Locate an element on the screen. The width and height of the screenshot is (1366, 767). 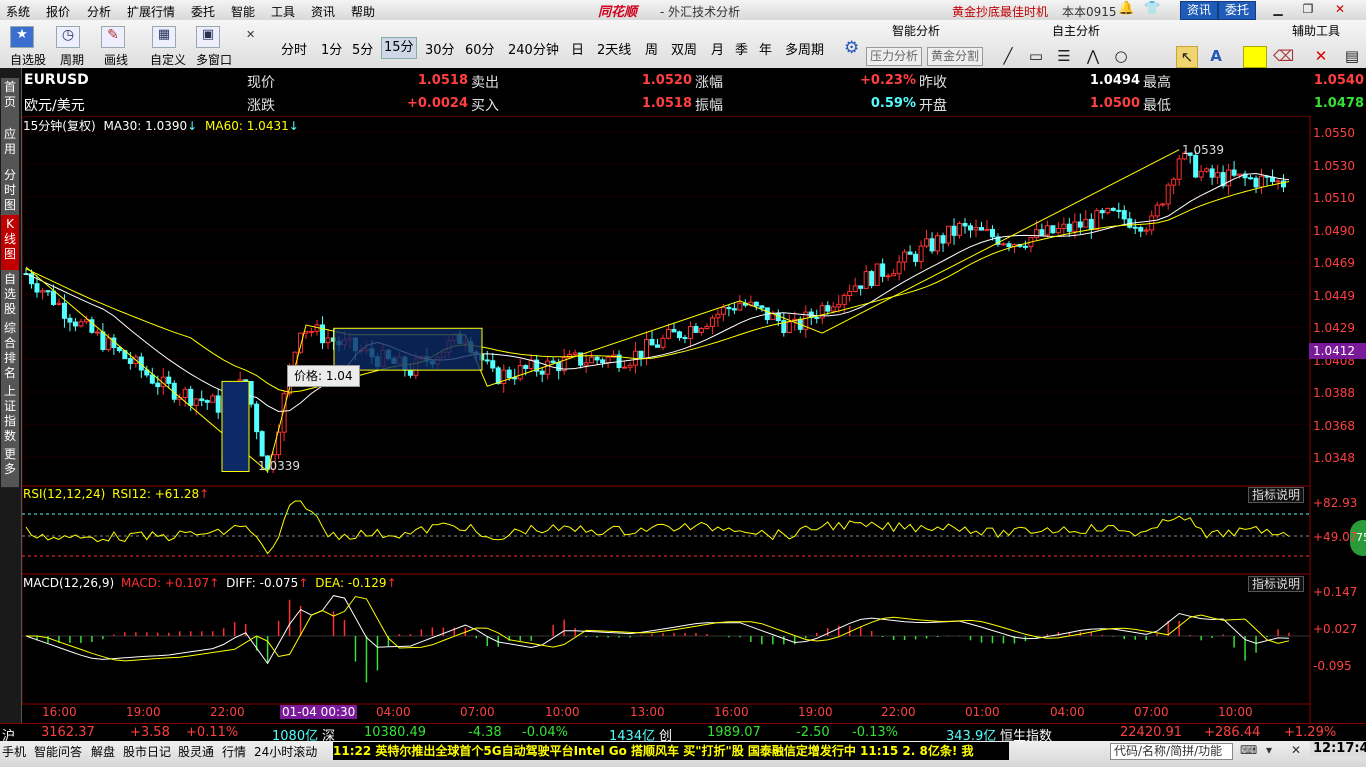
left-tab-7: 更 多 is located at coordinates (10, 466).